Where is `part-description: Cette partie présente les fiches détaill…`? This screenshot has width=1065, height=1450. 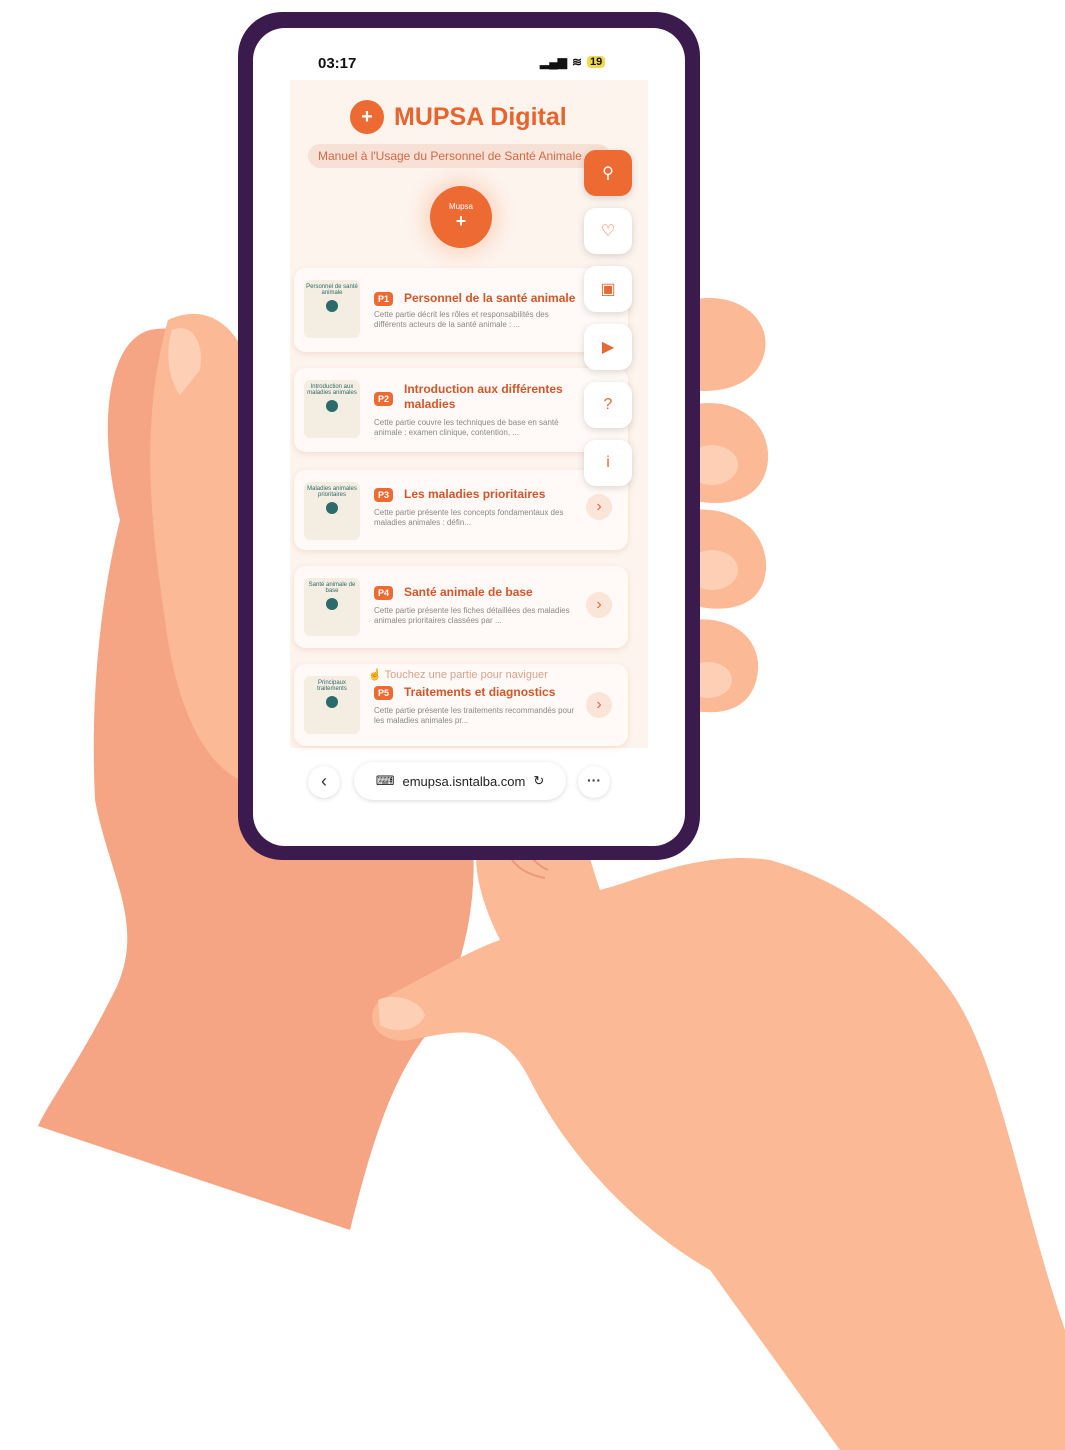 part-description: Cette partie présente les fiches détaill… is located at coordinates (472, 615).